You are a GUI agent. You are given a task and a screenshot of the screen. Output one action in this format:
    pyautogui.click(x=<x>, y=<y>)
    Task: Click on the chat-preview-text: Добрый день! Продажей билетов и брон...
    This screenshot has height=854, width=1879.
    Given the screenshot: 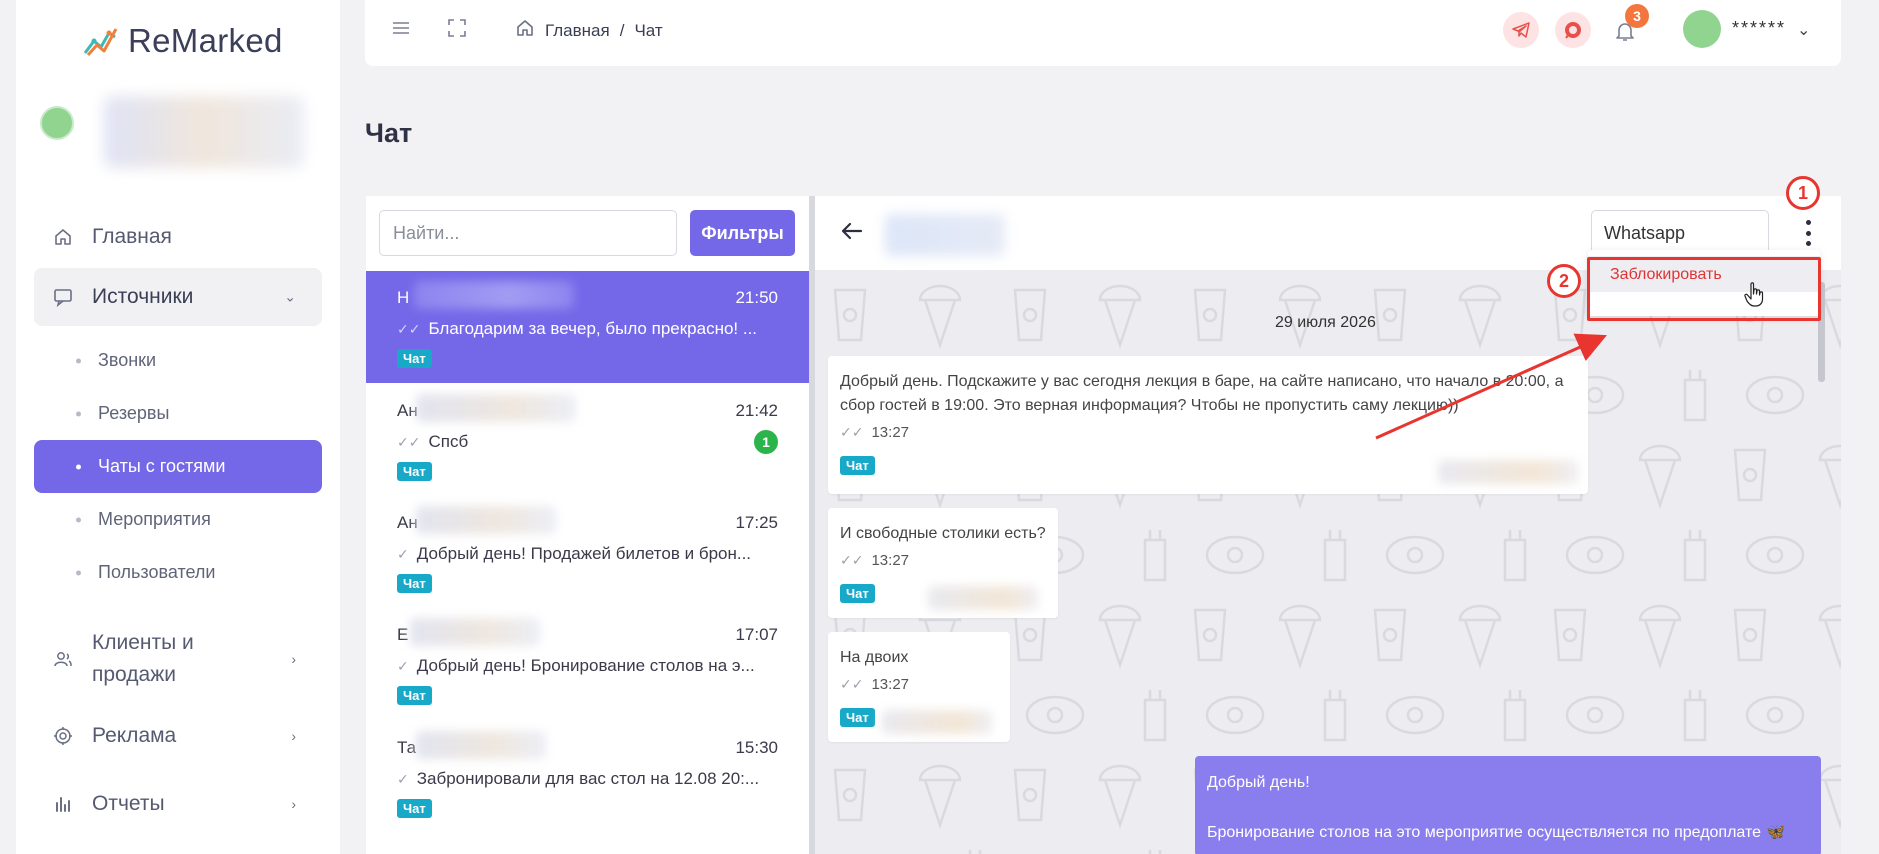 What is the action you would take?
    pyautogui.click(x=584, y=553)
    